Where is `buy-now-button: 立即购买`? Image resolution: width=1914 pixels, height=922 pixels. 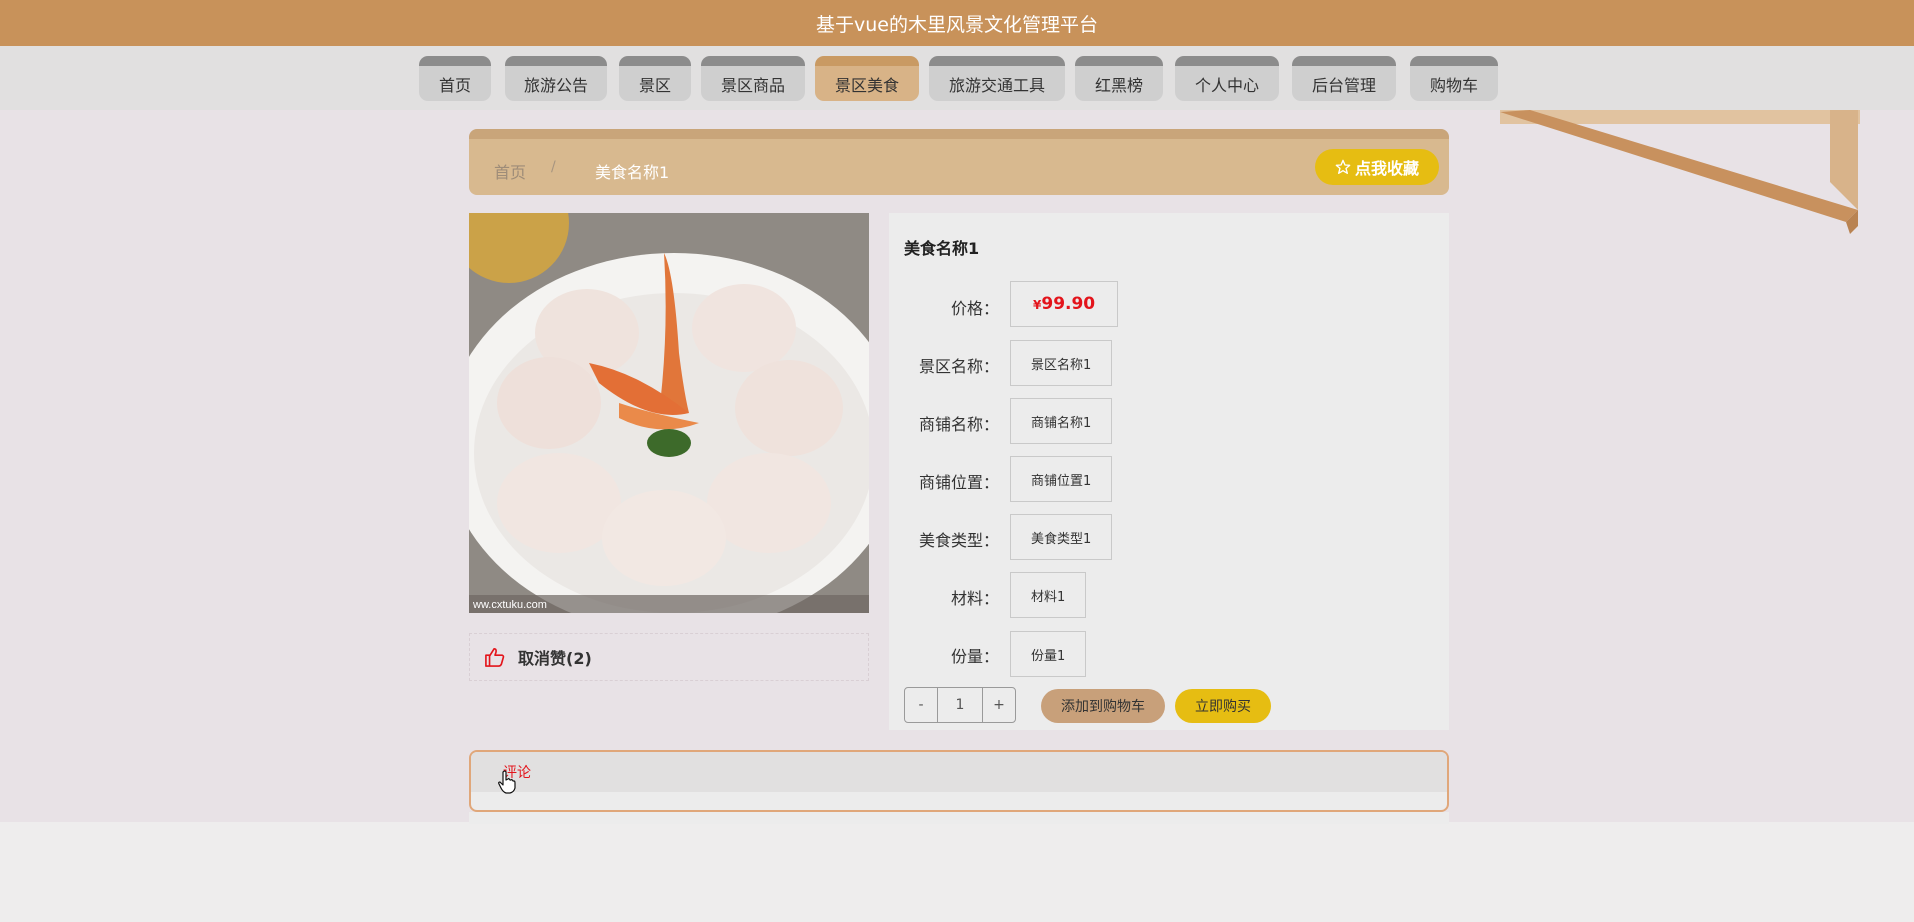
buy-now-button: 立即购买 is located at coordinates (1223, 706).